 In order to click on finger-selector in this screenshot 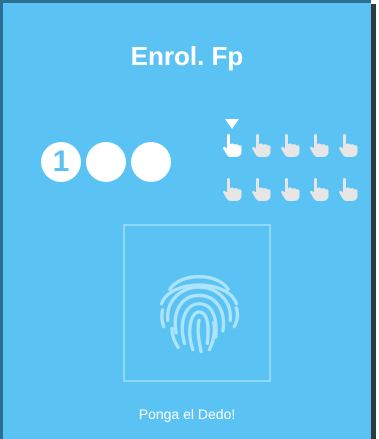, I will do `click(296, 169)`.